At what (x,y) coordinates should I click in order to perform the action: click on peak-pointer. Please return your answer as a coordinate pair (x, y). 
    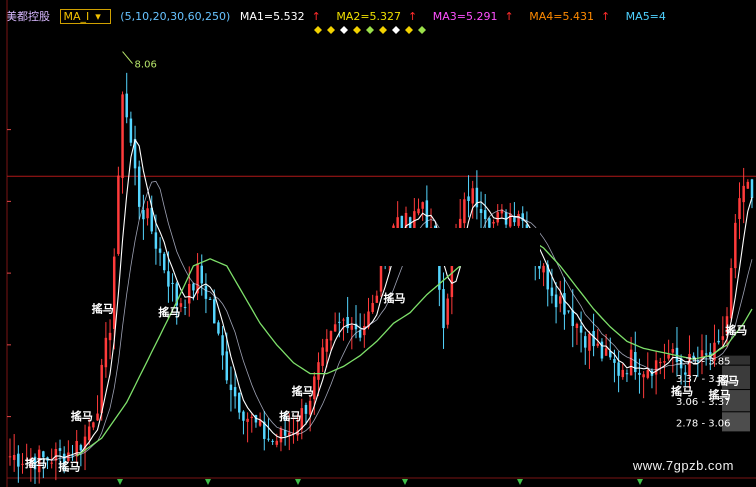
    Looking at the image, I should click on (127, 57).